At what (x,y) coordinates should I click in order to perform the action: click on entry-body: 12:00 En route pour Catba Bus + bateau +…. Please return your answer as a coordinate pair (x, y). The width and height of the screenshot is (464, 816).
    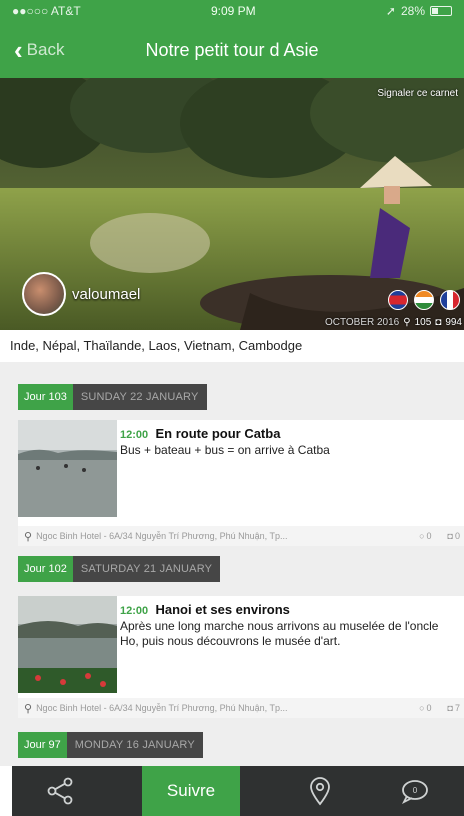
    Looking at the image, I should click on (290, 442).